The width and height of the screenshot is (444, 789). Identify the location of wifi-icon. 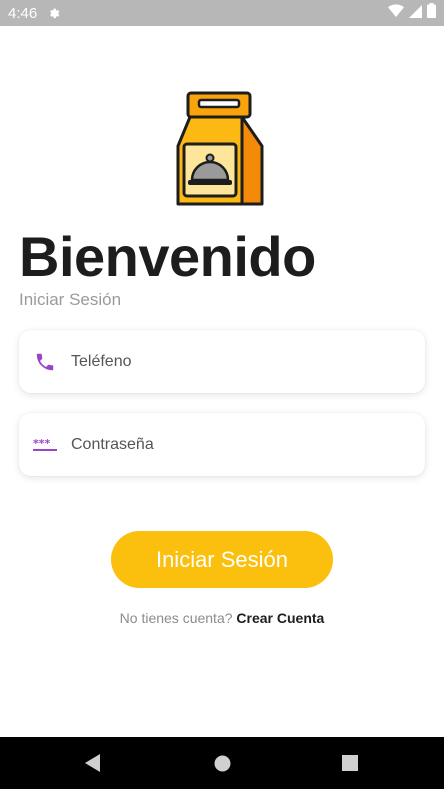
(396, 13).